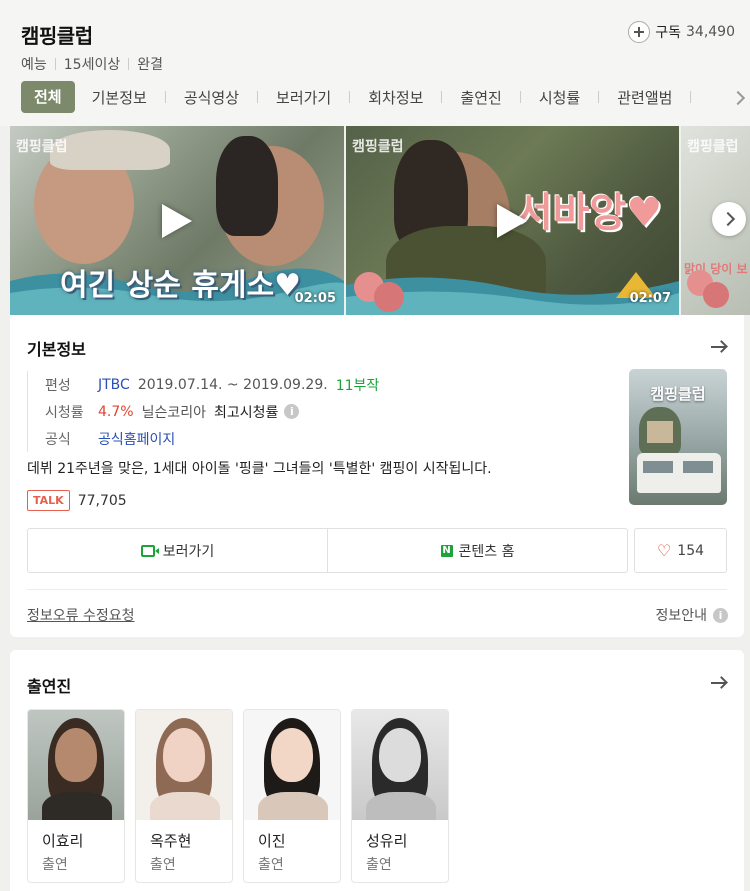  What do you see at coordinates (681, 32) in the screenshot?
I see `subscribe-button: 구독 34,490` at bounding box center [681, 32].